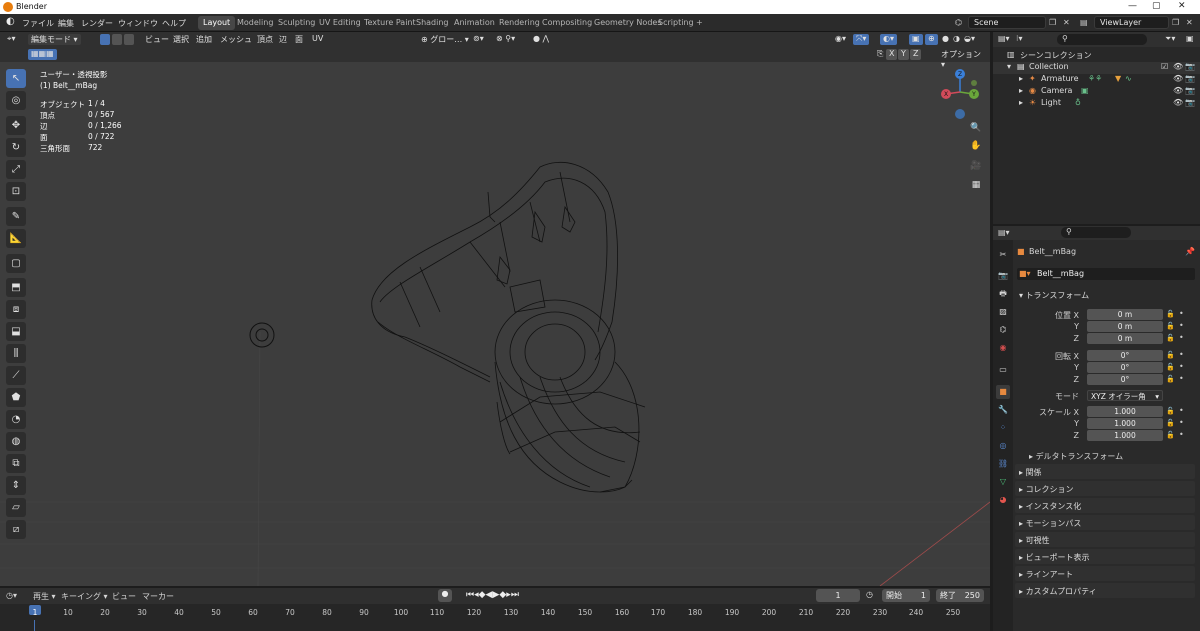 This screenshot has height=631, width=1200. I want to click on armature-render-icon: 📷, so click(1190, 78).